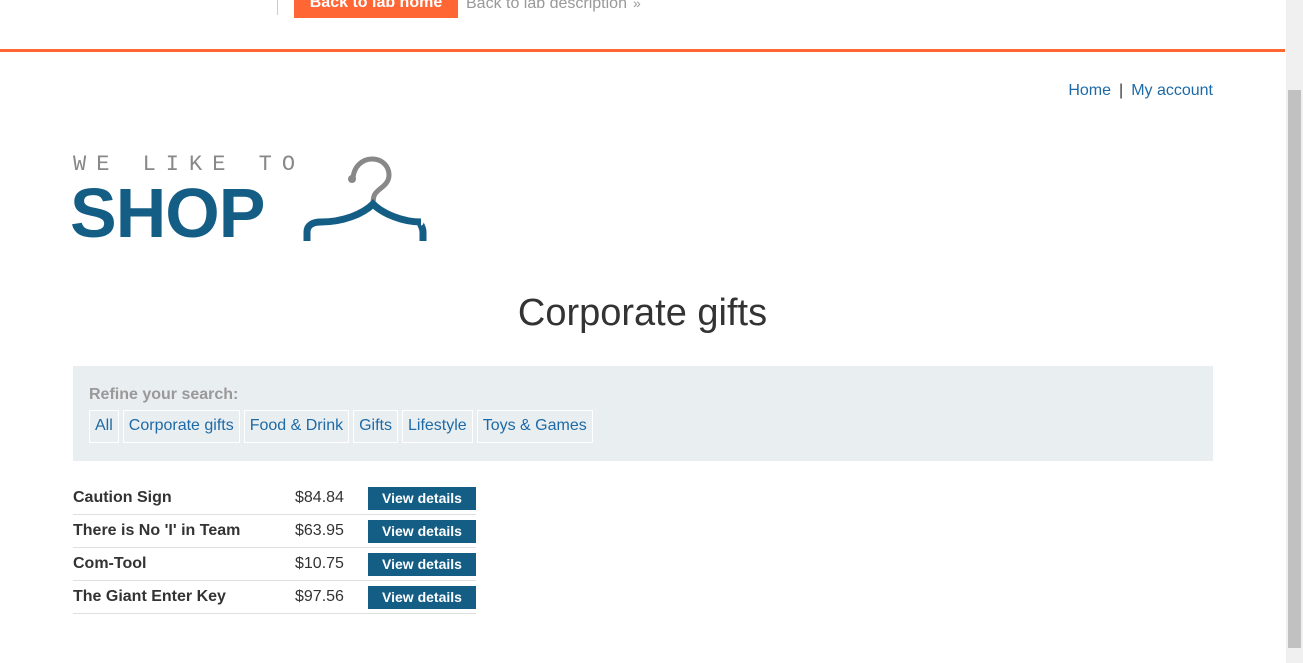 Image resolution: width=1303 pixels, height=663 pixels. Describe the element at coordinates (642, 313) in the screenshot. I see `page-title: Corporate gifts` at that location.